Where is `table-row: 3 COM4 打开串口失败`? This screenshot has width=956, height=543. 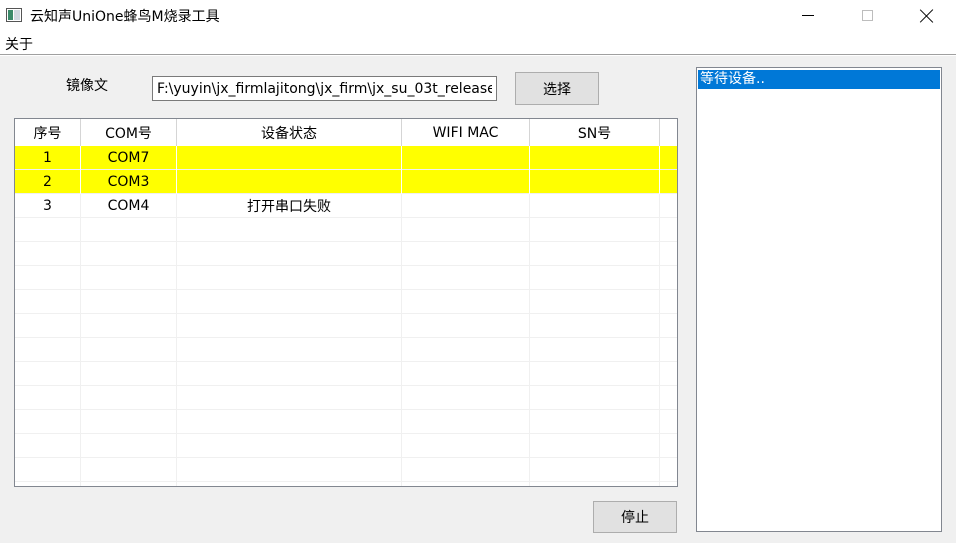 table-row: 3 COM4 打开串口失败 is located at coordinates (346, 206).